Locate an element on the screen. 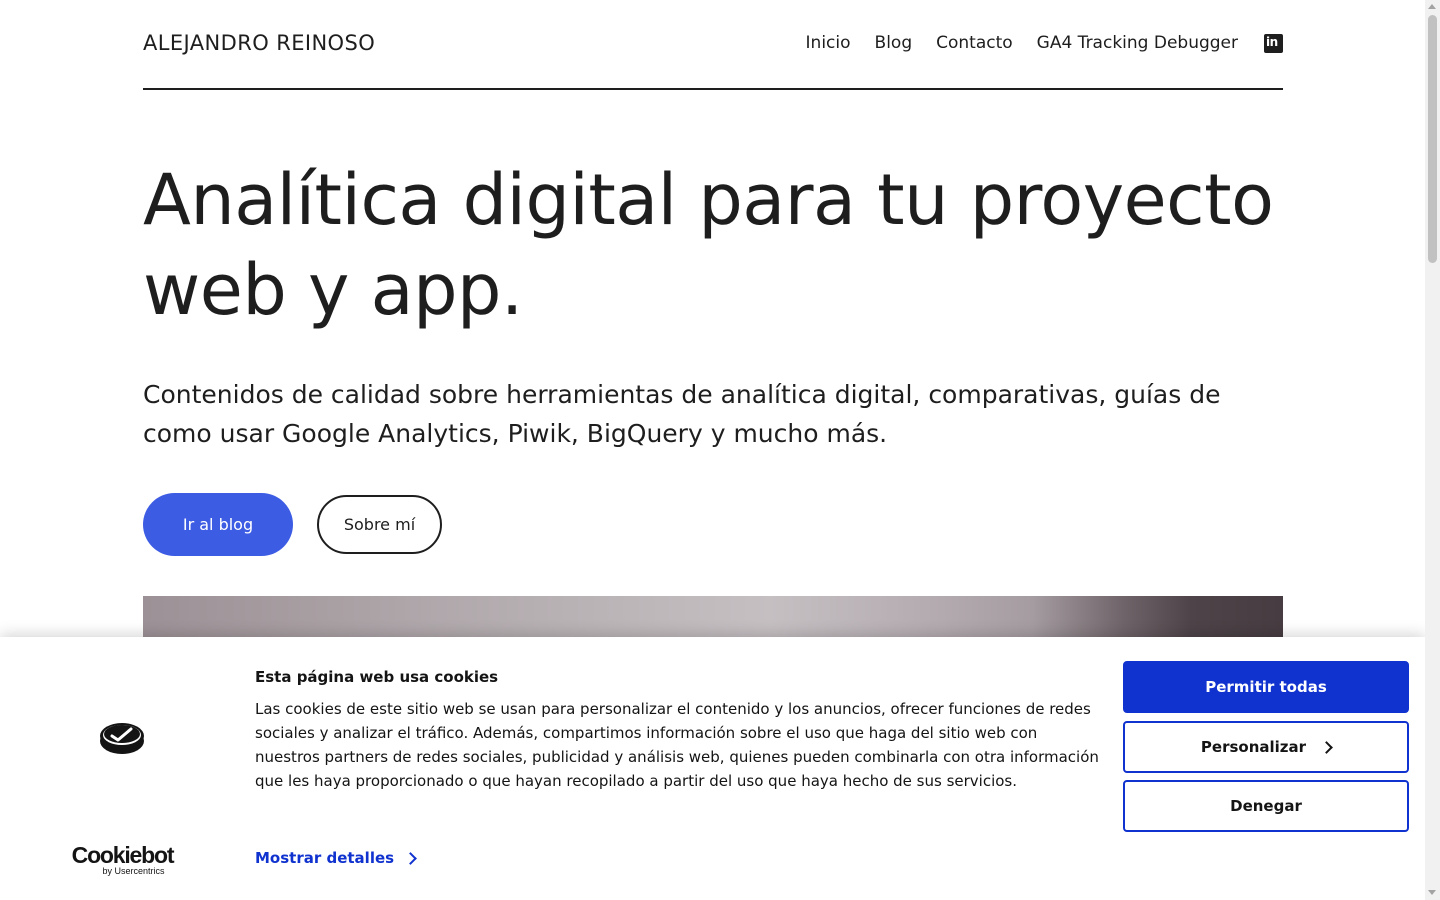  deny-label: Denegar is located at coordinates (1266, 806).